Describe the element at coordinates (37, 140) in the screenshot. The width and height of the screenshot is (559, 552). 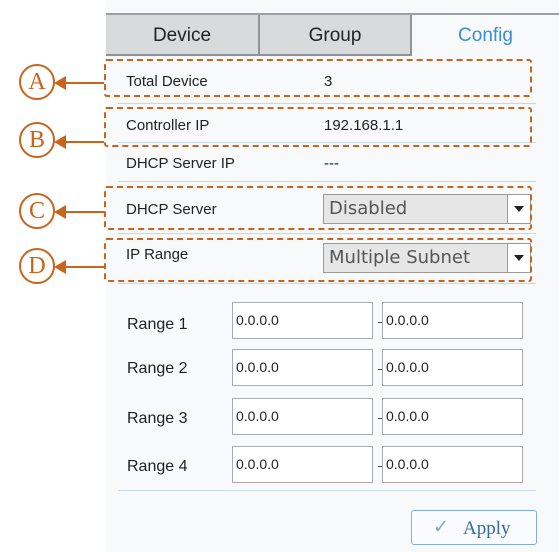
I see `callout-b-badge: B` at that location.